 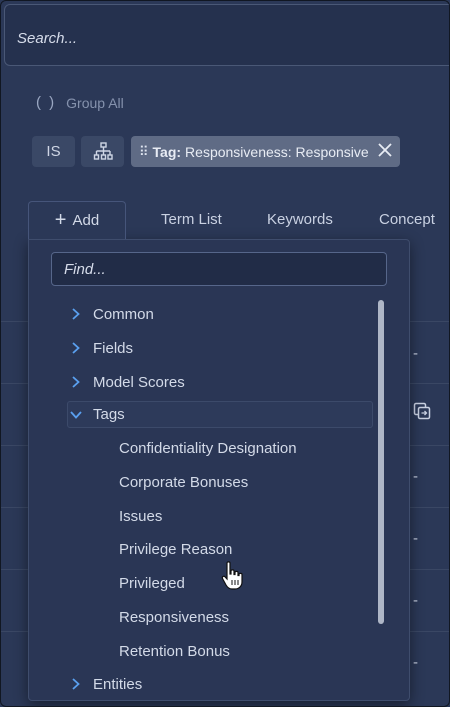 I want to click on tag-option-confidentiality-designation: Confidentiality Designation, so click(x=208, y=448).